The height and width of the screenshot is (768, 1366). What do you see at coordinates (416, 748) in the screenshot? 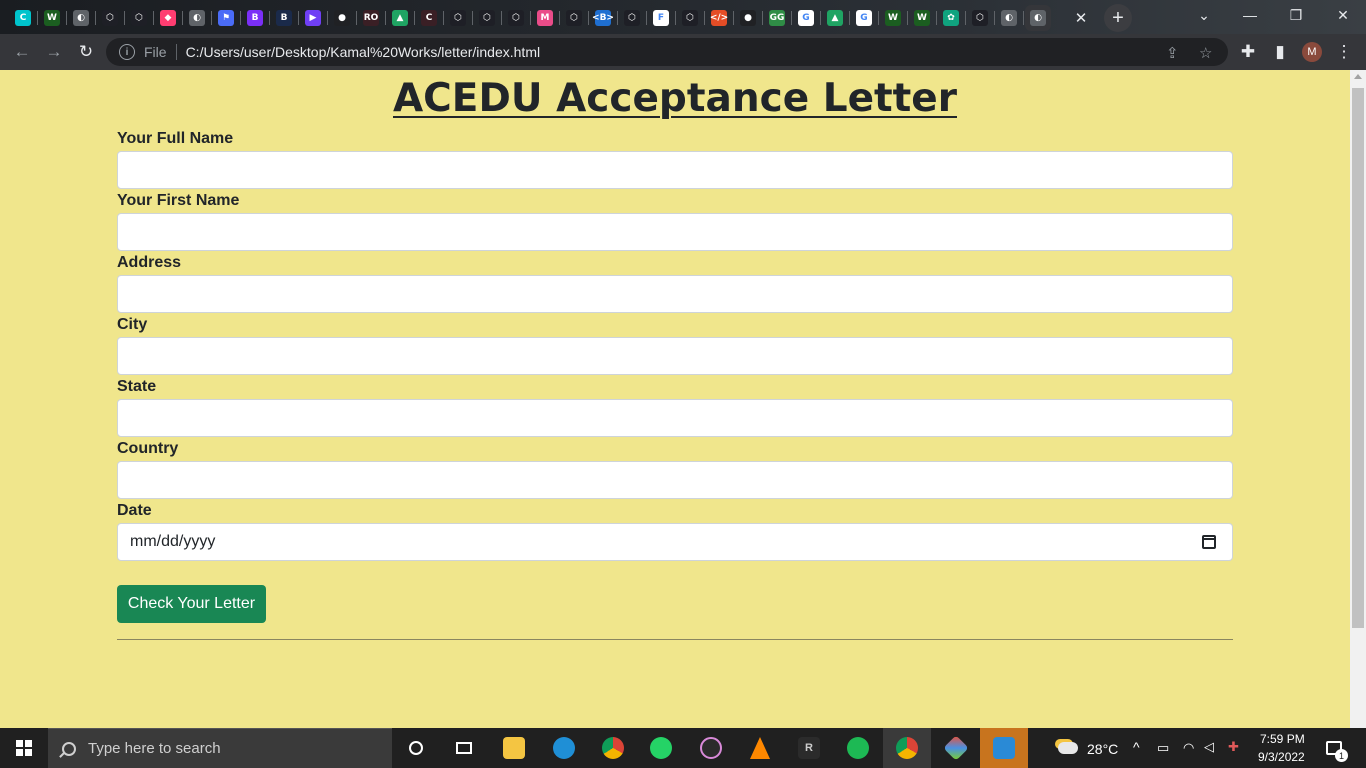
I see `cortana-icon` at bounding box center [416, 748].